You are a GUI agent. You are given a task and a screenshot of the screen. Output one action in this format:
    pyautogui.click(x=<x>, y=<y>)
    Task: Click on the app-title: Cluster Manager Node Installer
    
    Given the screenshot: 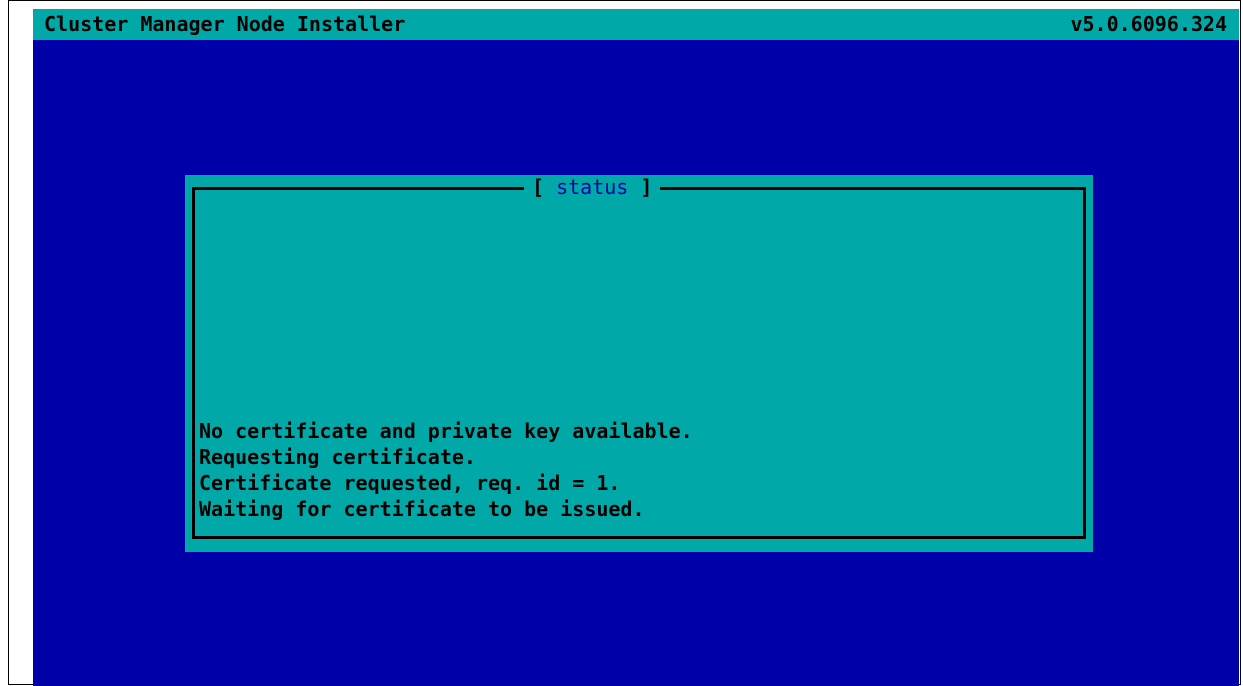 What is the action you would take?
    pyautogui.click(x=225, y=24)
    